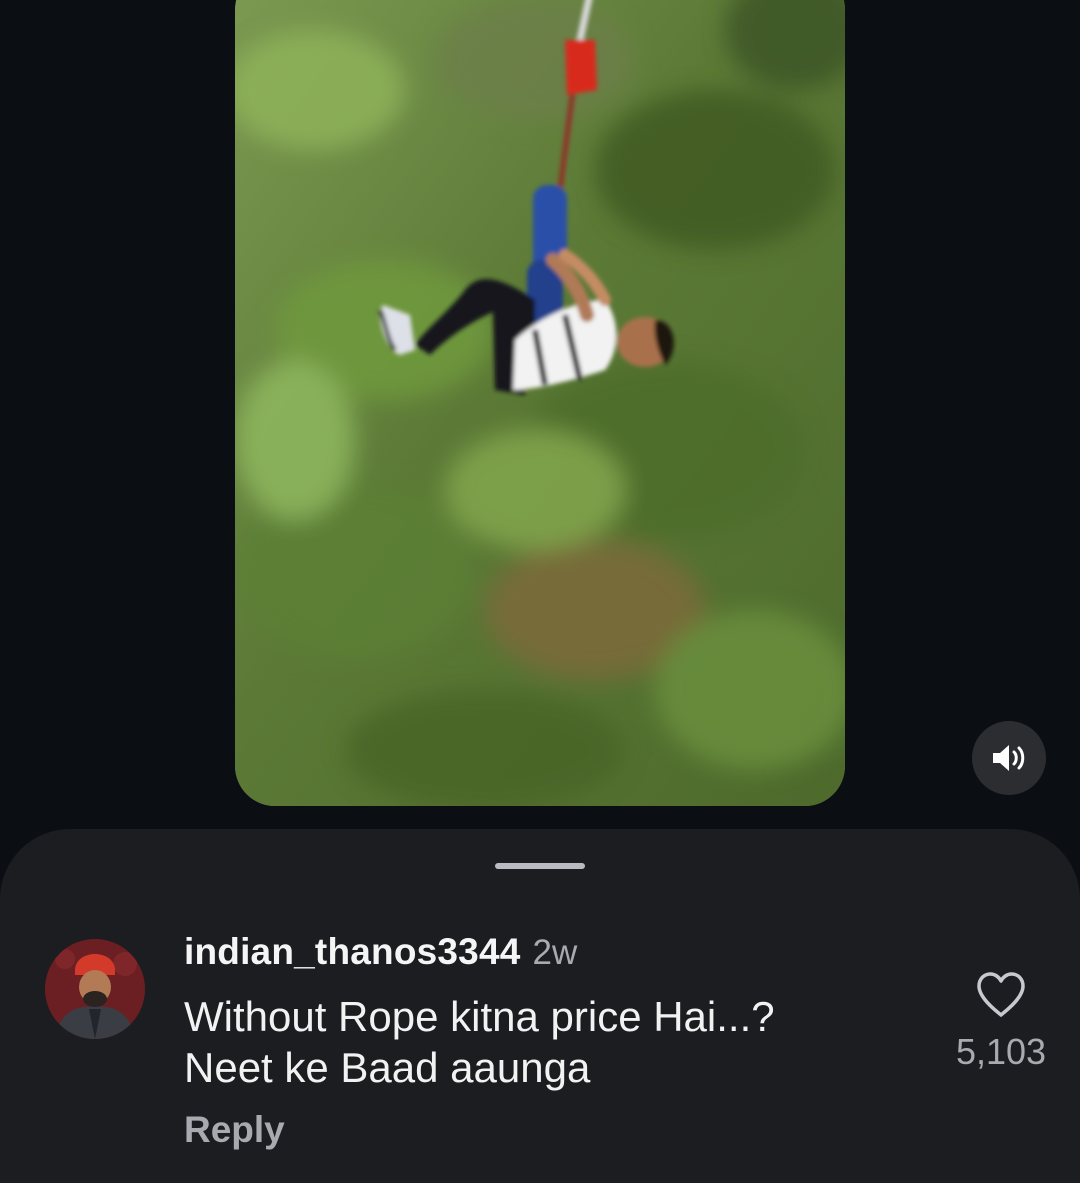  Describe the element at coordinates (479, 1016) in the screenshot. I see `comment-text-line-1: Without Rope kitna price Hai...?` at that location.